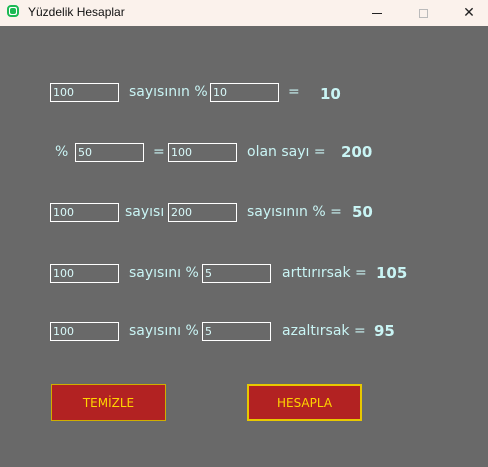  Describe the element at coordinates (294, 212) in the screenshot. I see `row3-percent-label: sayısının % =` at that location.